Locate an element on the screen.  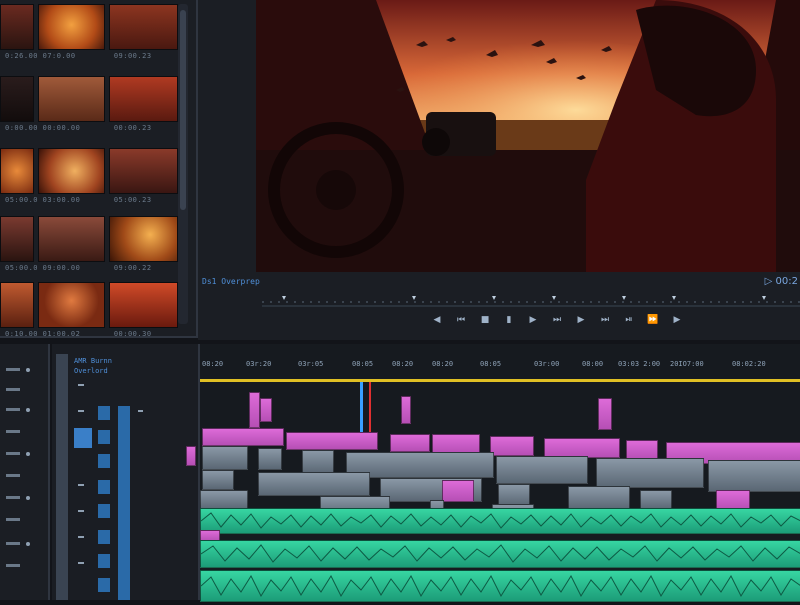
frame-marker-icon: ▮ is located at coordinates (509, 320).